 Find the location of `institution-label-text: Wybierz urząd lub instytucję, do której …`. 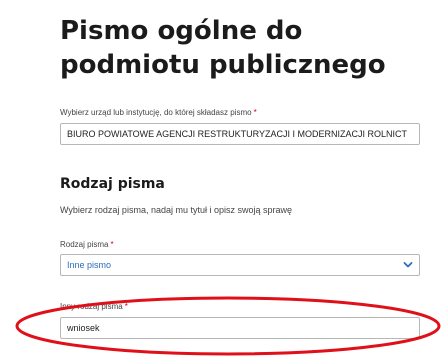

institution-label-text: Wybierz urząd lub instytucję, do której … is located at coordinates (156, 112).